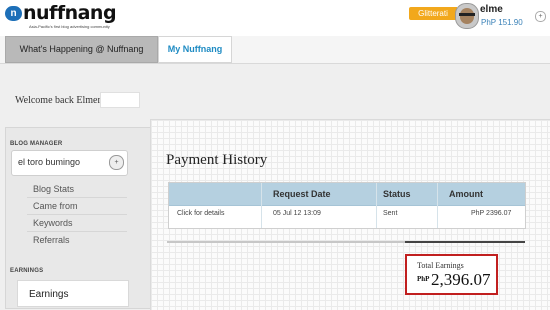 The height and width of the screenshot is (310, 550). Describe the element at coordinates (540, 16) in the screenshot. I see `user-menu-toggle-icon: +` at that location.